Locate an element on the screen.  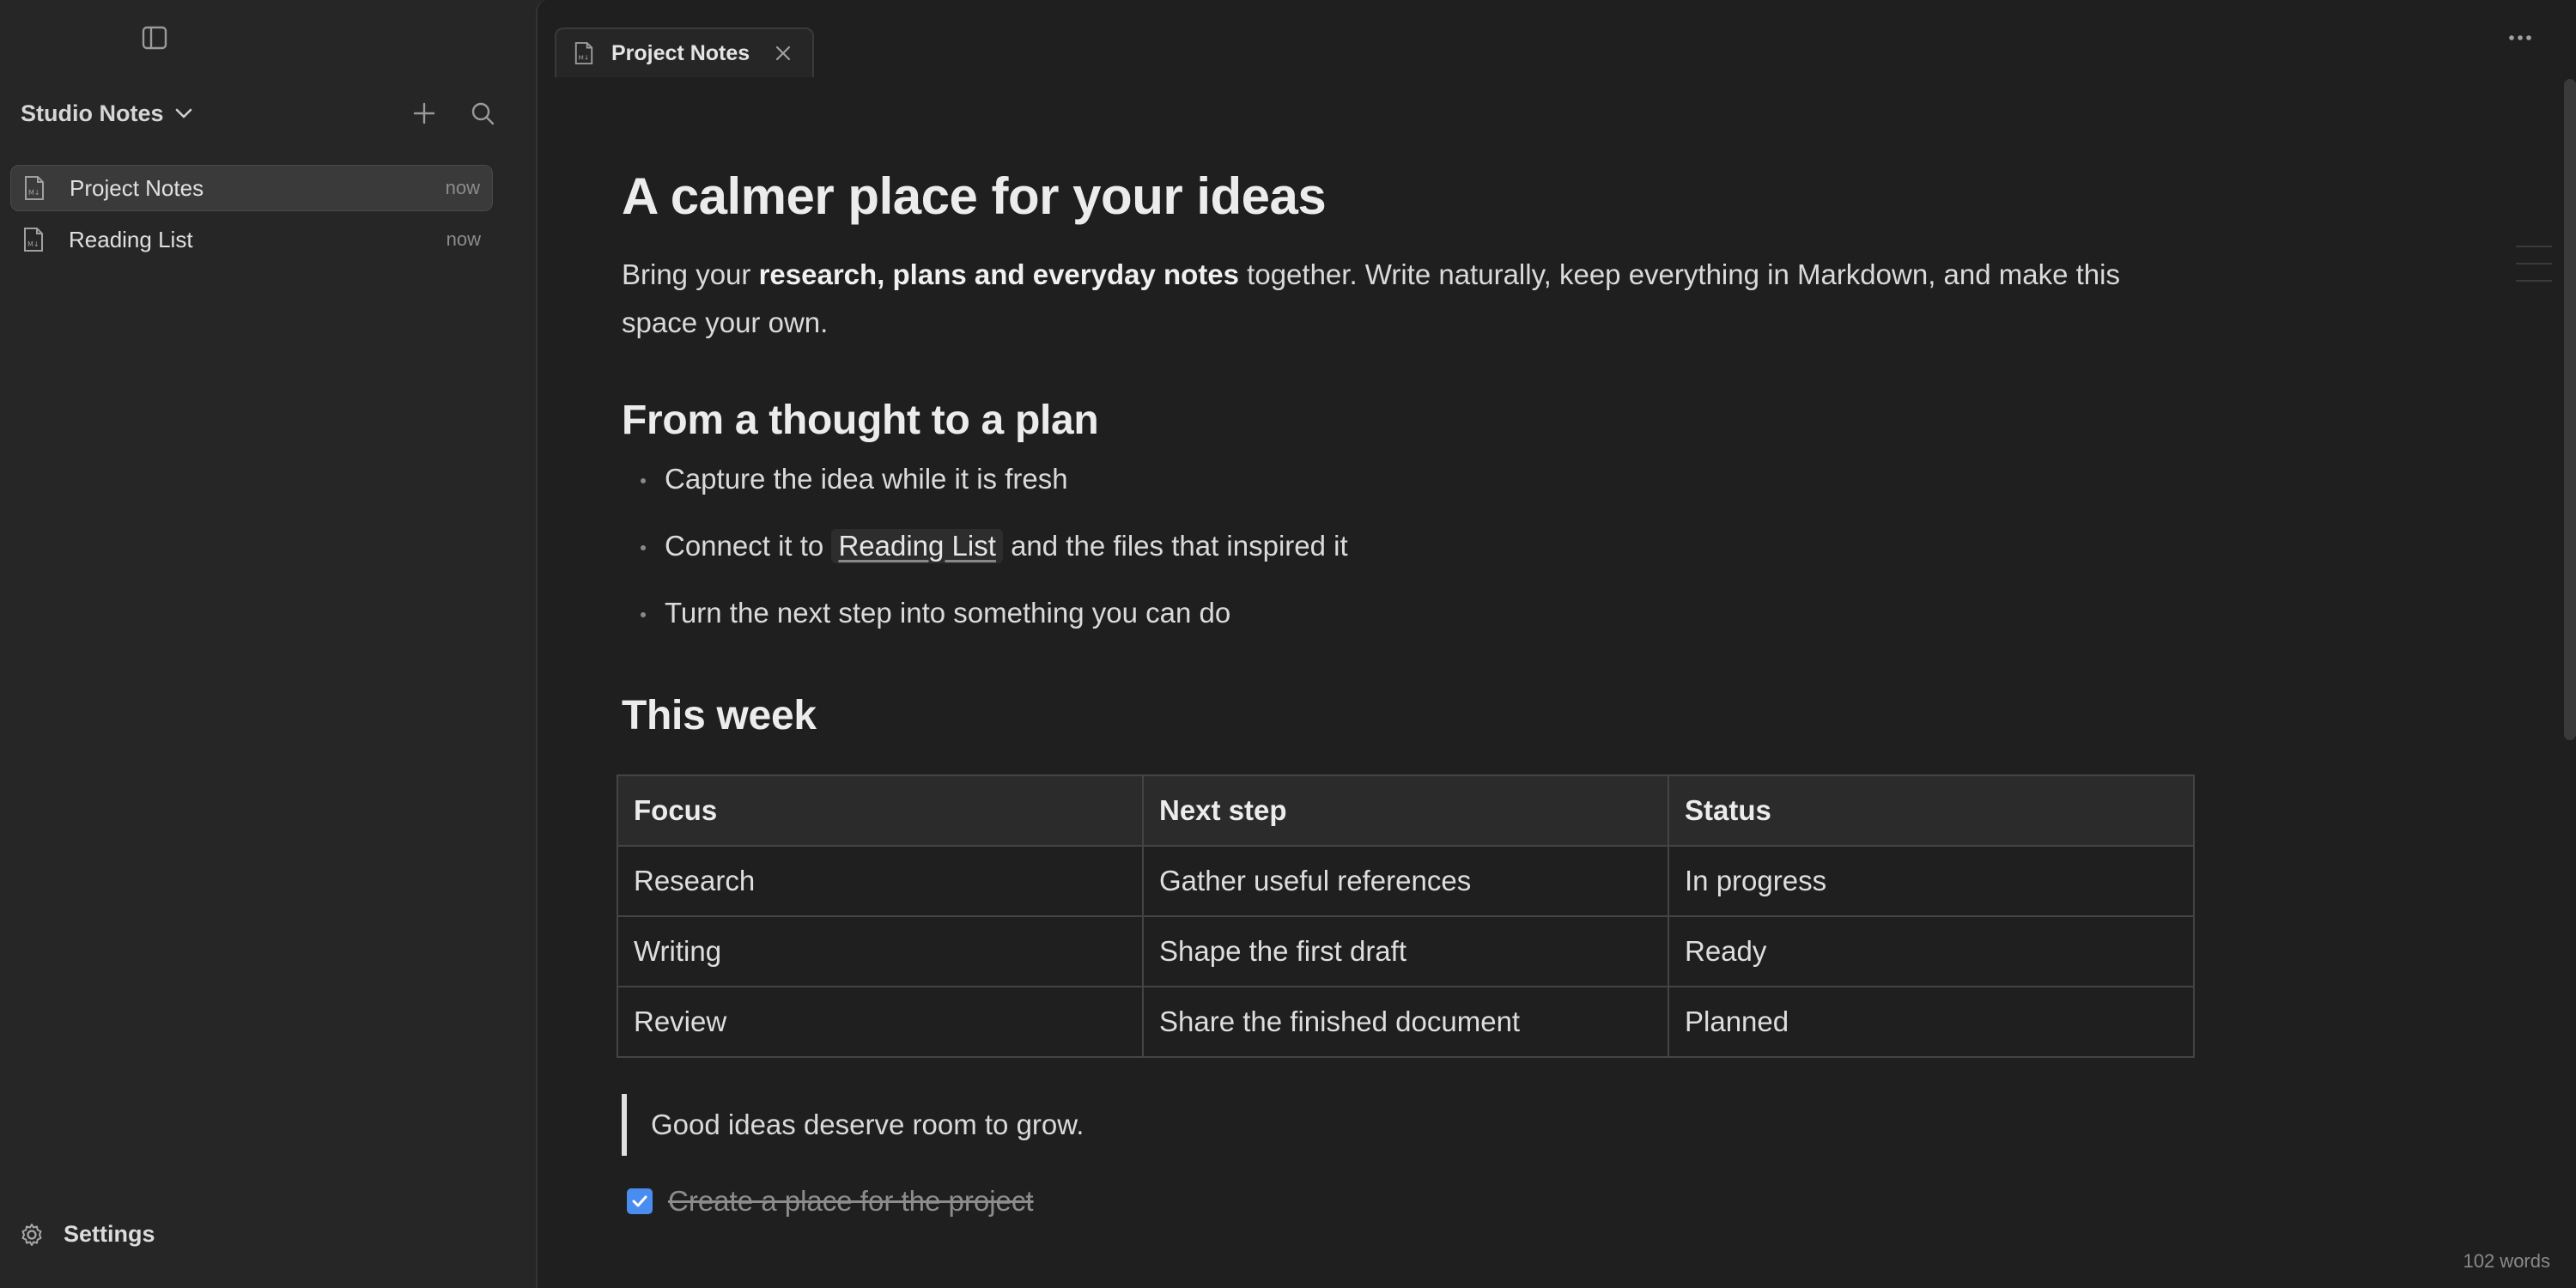
intro-prefix: Bring your is located at coordinates (691, 274).